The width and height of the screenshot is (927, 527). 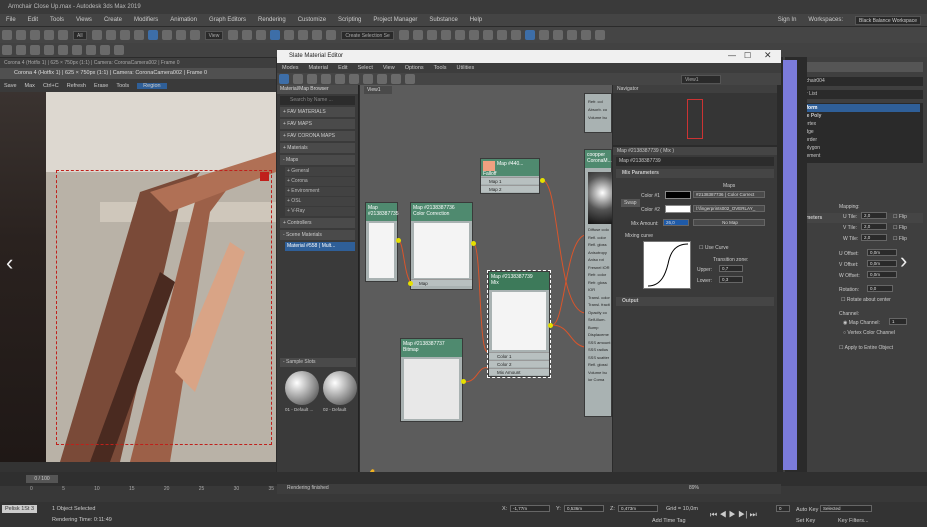 I want to click on maps-corona: + Corona, so click(x=320, y=181).